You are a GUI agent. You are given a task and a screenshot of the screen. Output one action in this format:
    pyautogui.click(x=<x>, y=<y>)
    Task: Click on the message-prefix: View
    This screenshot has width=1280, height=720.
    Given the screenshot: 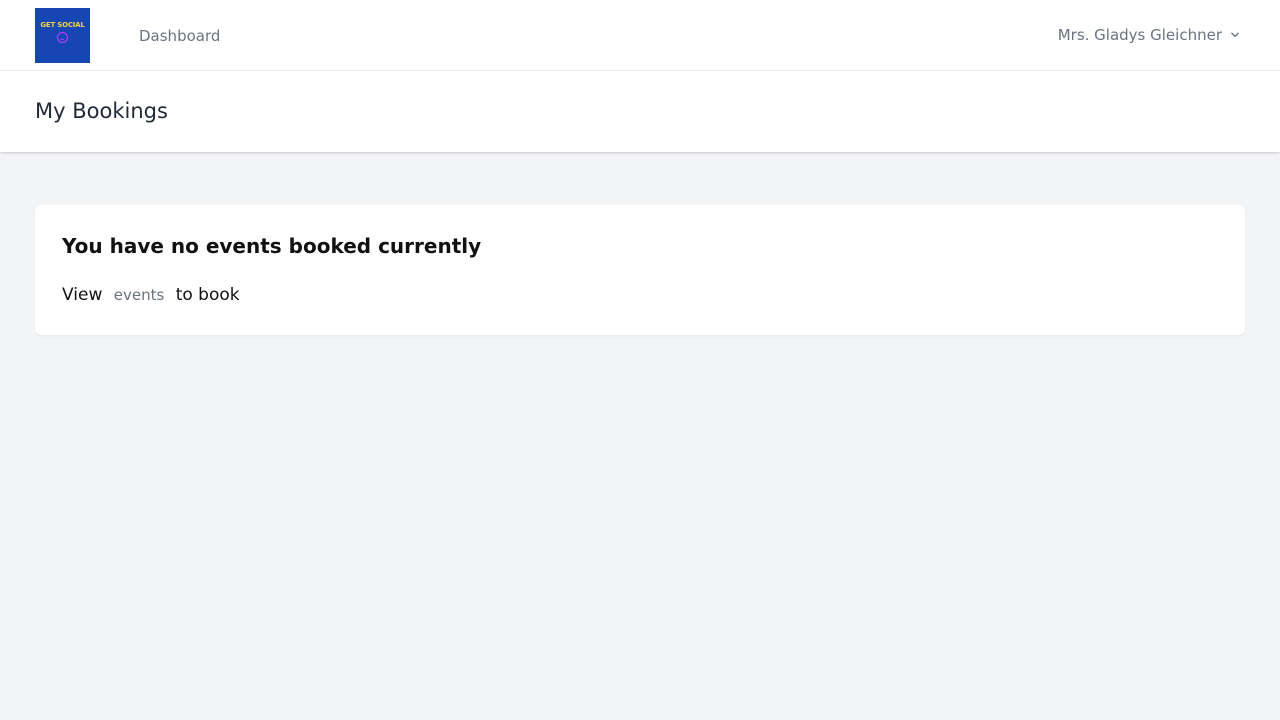 What is the action you would take?
    pyautogui.click(x=82, y=295)
    